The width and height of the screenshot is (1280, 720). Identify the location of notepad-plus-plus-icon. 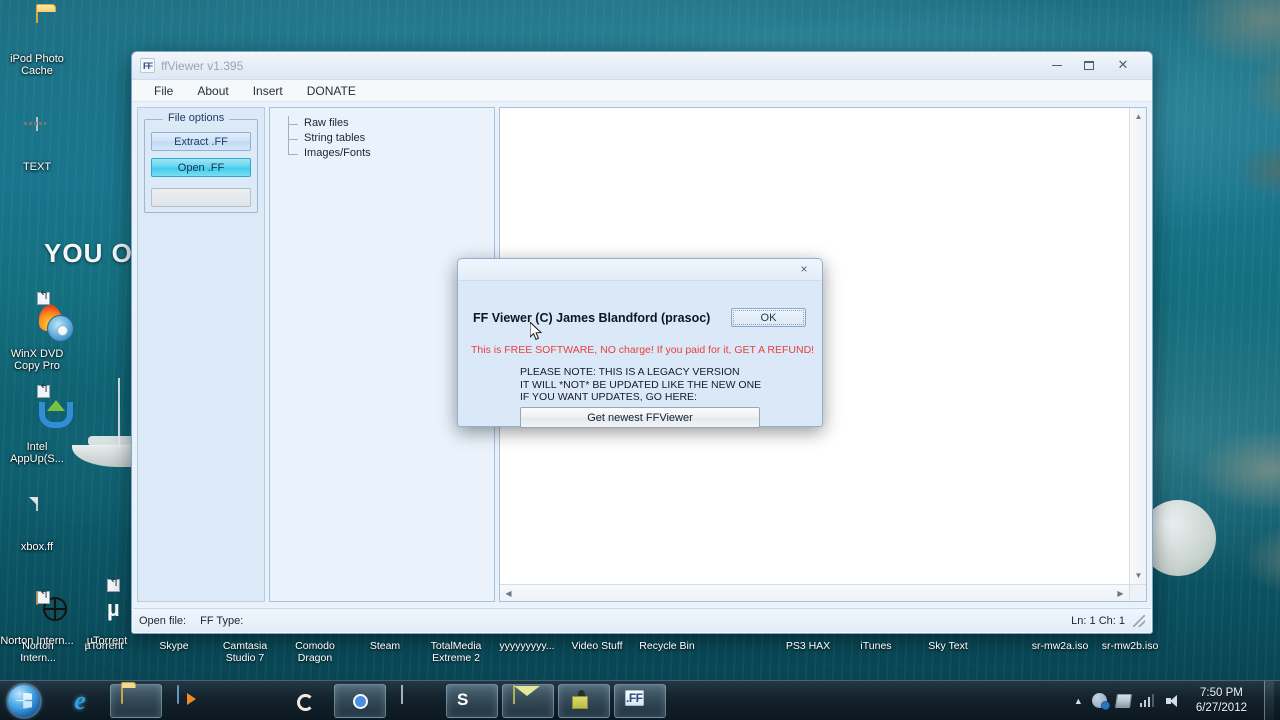
(416, 700).